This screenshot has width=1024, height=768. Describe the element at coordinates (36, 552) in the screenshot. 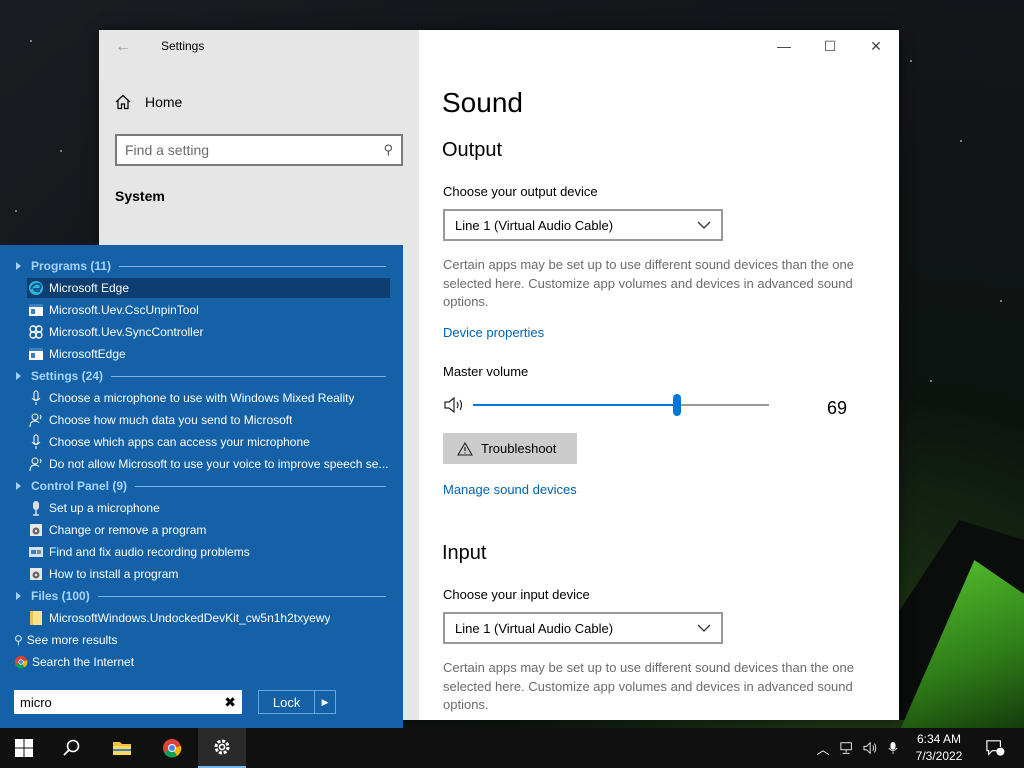

I see `troubleshoot-icon` at that location.